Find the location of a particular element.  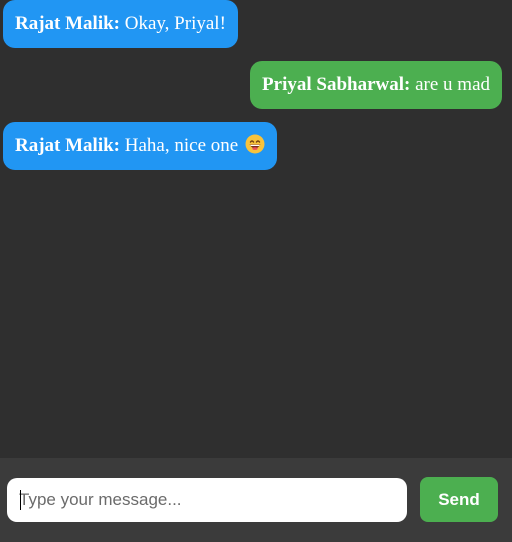

message-sender: Priyal Sabharwal: is located at coordinates (336, 84).